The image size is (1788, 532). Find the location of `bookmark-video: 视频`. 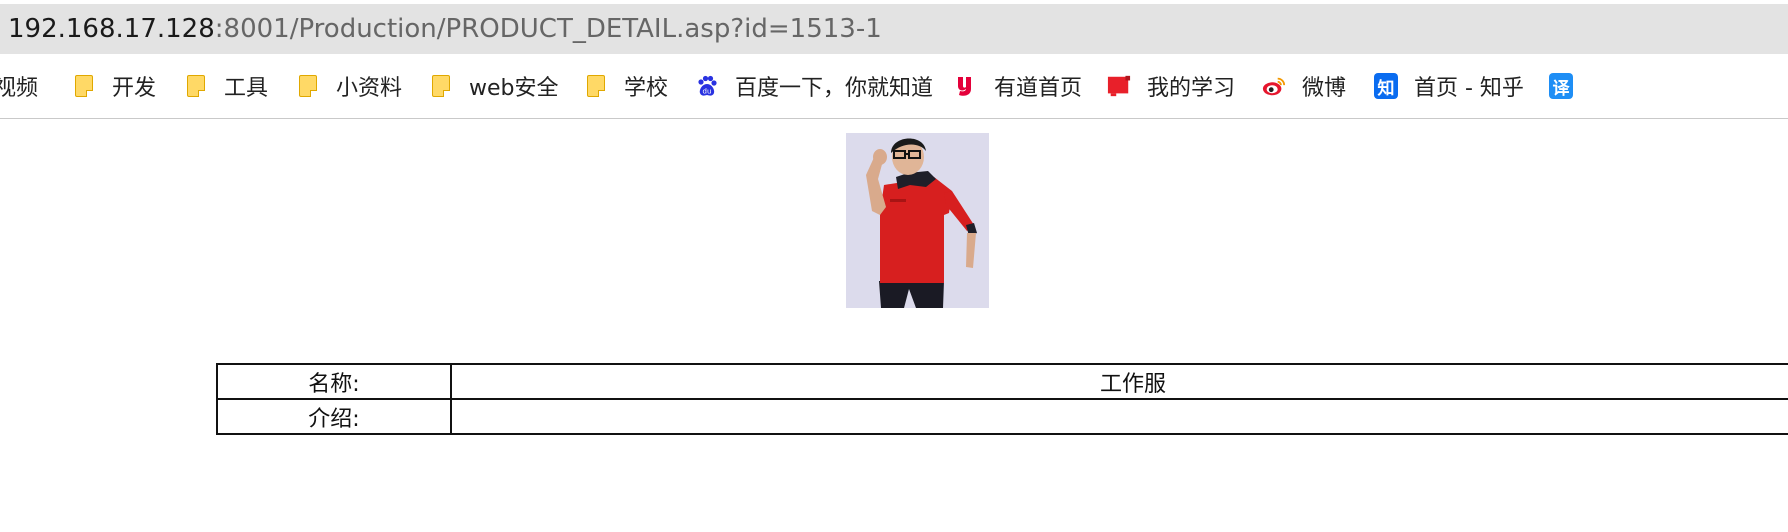

bookmark-video: 视频 is located at coordinates (19, 86).